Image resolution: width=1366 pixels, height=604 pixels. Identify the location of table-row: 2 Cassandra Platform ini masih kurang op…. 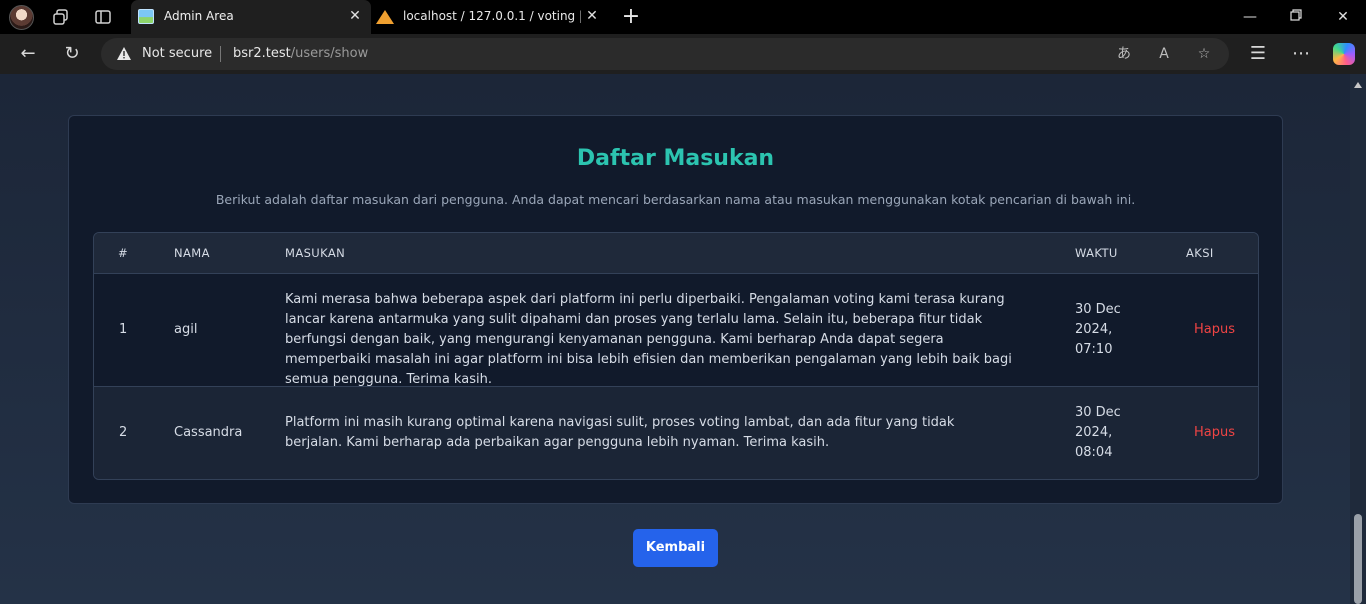
(676, 433).